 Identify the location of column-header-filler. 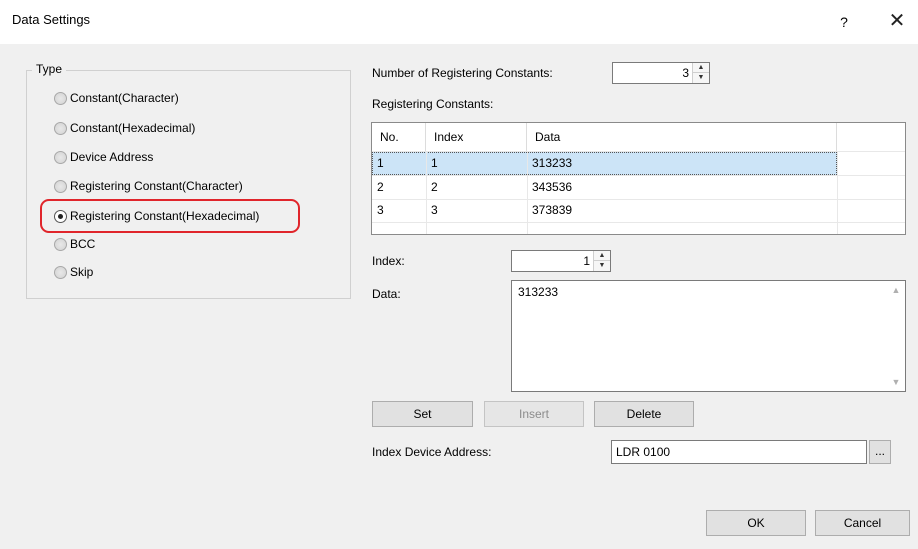
(871, 137).